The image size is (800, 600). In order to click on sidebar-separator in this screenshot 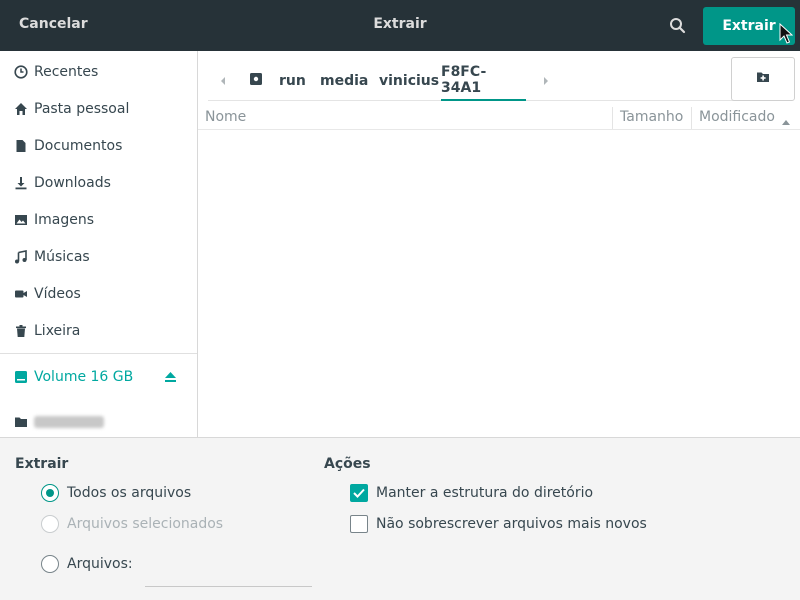, I will do `click(98, 353)`.